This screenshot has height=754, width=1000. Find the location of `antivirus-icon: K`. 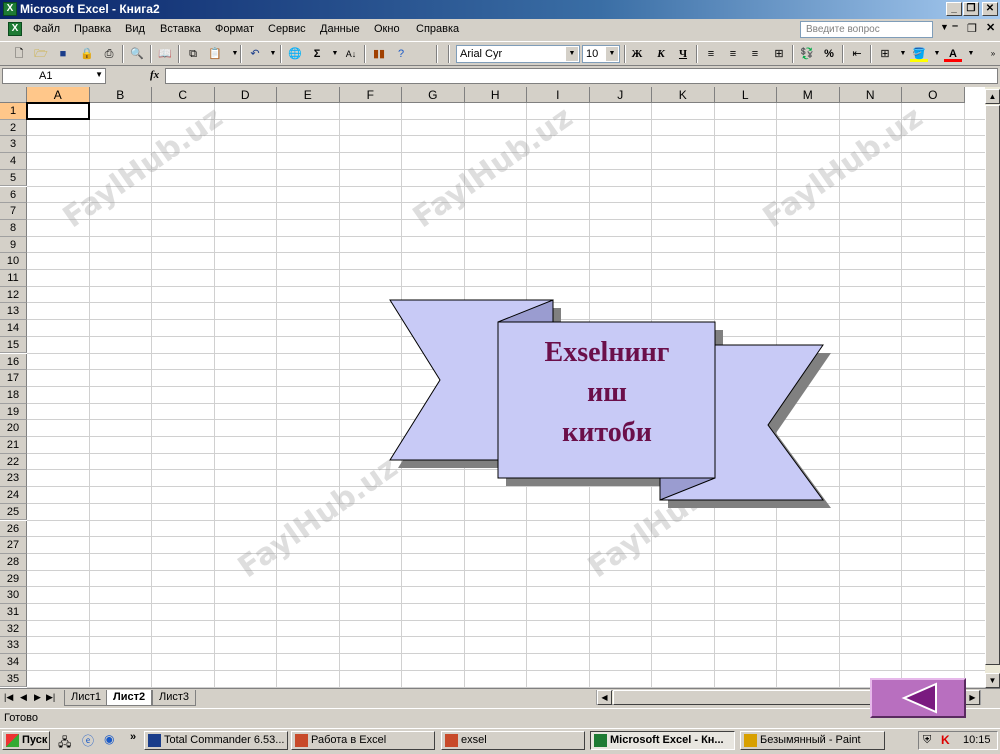

antivirus-icon: K is located at coordinates (945, 740).